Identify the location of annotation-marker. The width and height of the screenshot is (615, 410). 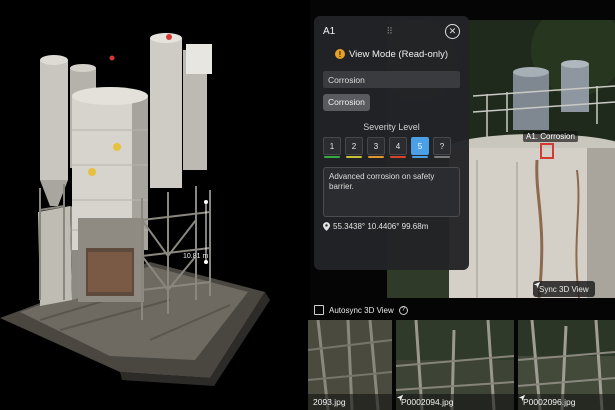
(547, 151).